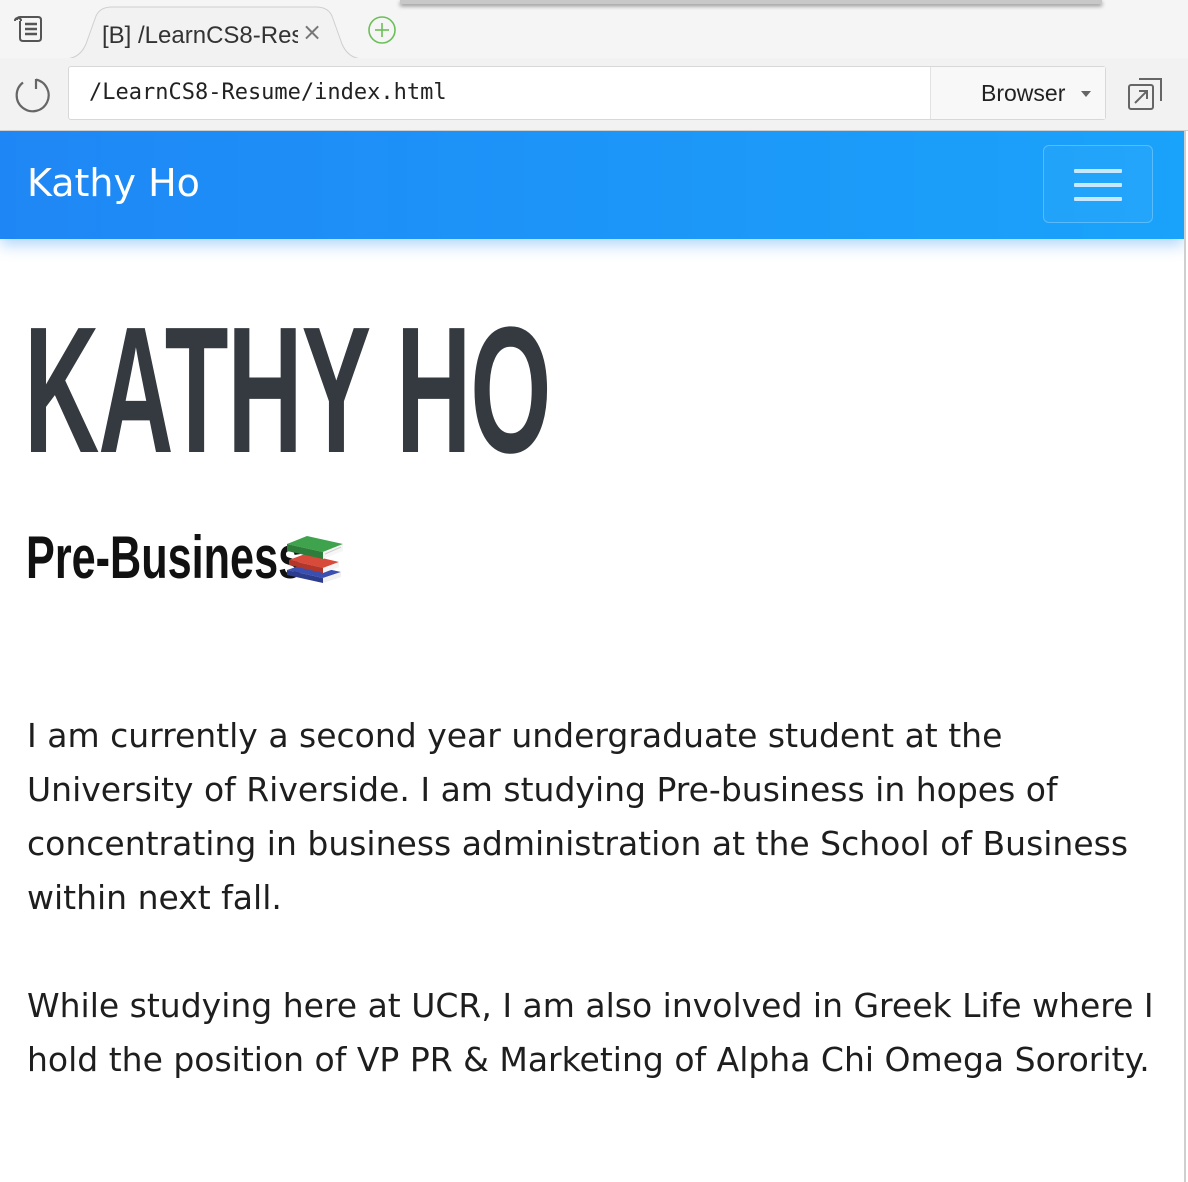 This screenshot has height=1182, width=1188. I want to click on page-subtitle: Pre-Business, so click(164, 557).